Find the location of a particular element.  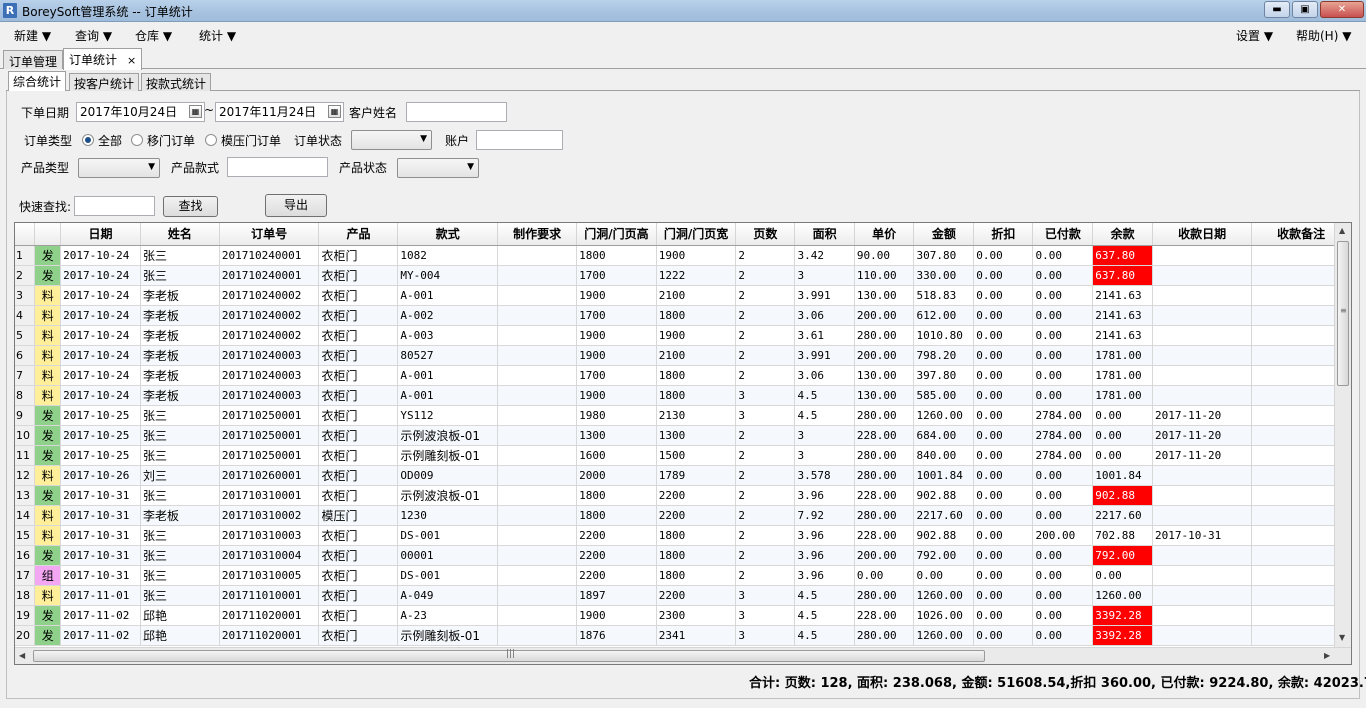

column-header-type is located at coordinates (48, 234).